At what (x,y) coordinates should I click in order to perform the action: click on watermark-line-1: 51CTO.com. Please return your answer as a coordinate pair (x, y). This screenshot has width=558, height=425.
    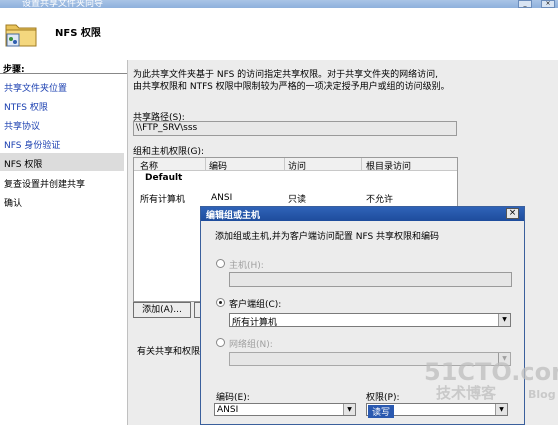
    Looking at the image, I should click on (491, 372).